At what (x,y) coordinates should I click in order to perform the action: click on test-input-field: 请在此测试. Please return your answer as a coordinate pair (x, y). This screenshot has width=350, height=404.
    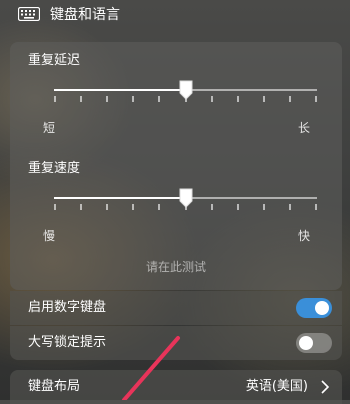
    Looking at the image, I should click on (176, 267).